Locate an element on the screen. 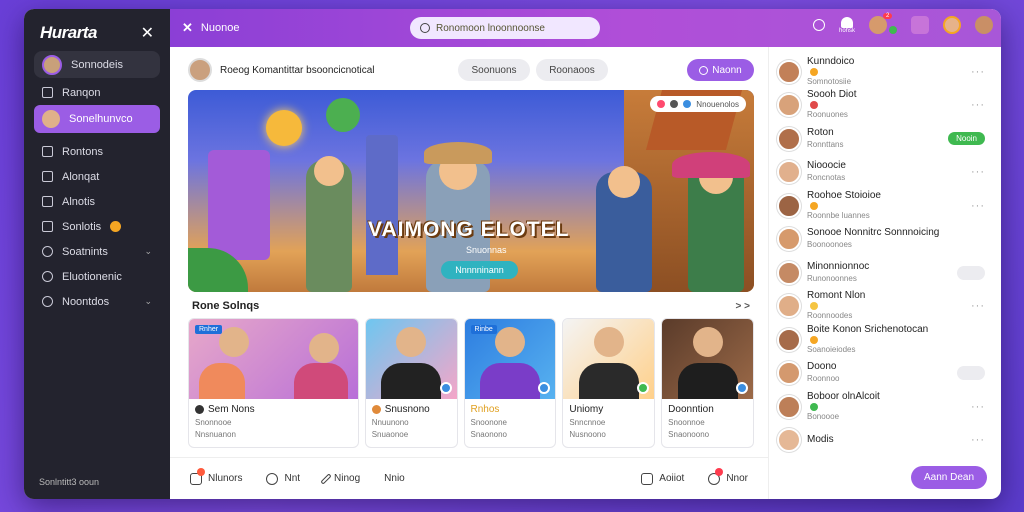 This screenshot has height=512, width=1024. globe-icon is located at coordinates (47, 276).